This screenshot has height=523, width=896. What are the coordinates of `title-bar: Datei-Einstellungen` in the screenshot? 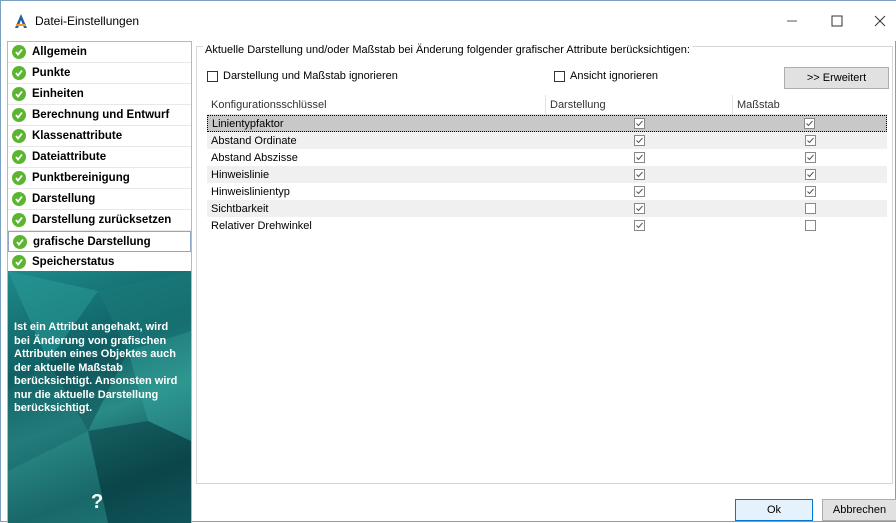 It's located at (448, 21).